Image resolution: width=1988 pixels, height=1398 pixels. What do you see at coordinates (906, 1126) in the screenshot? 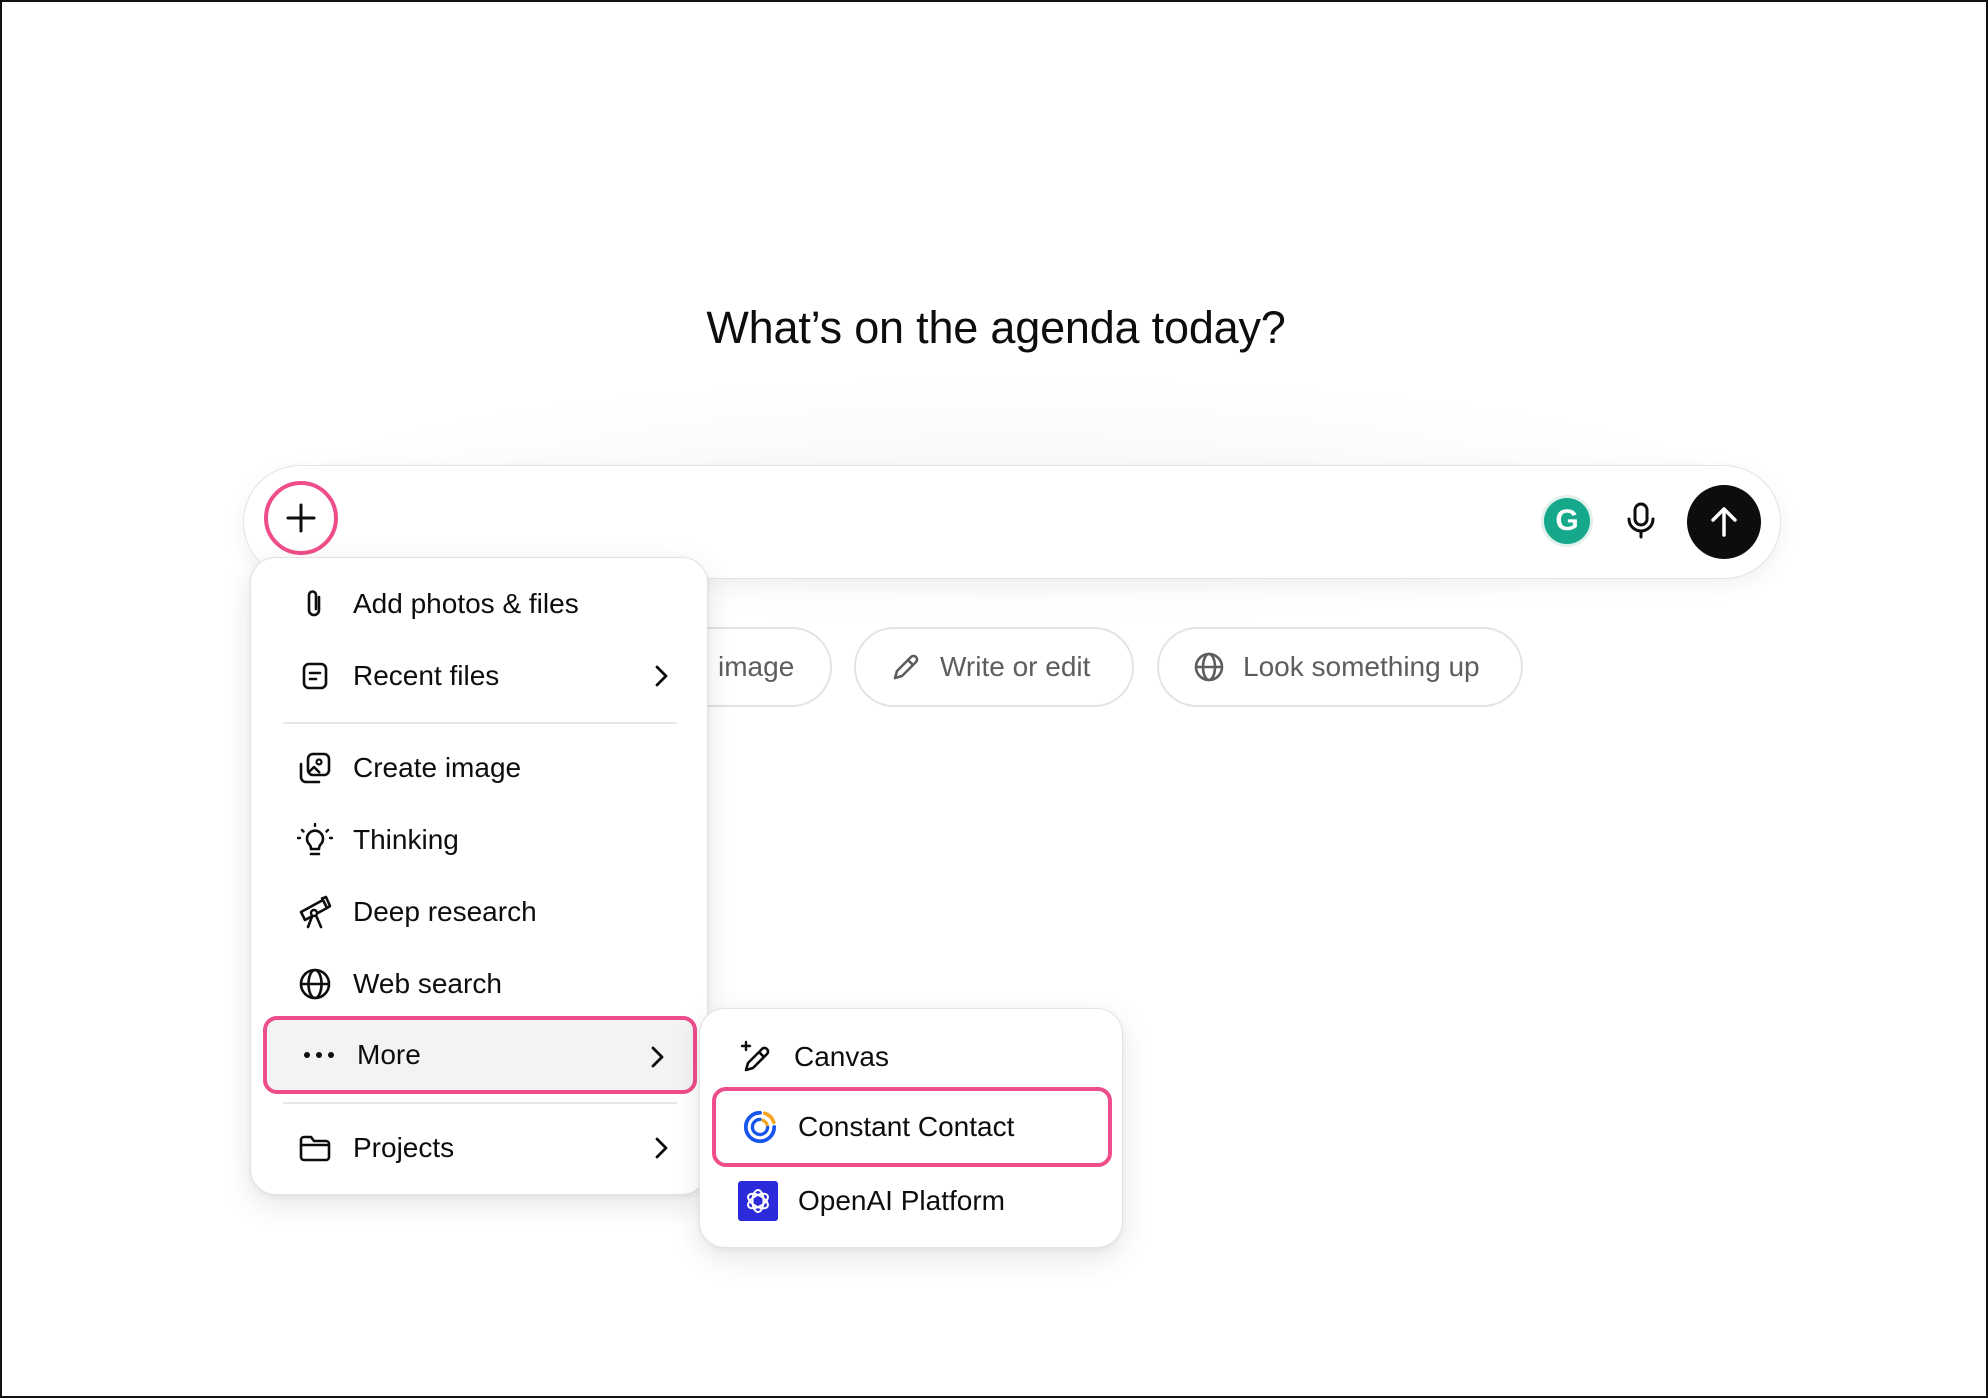
I see `submenu-item-label: Constant Contact` at bounding box center [906, 1126].